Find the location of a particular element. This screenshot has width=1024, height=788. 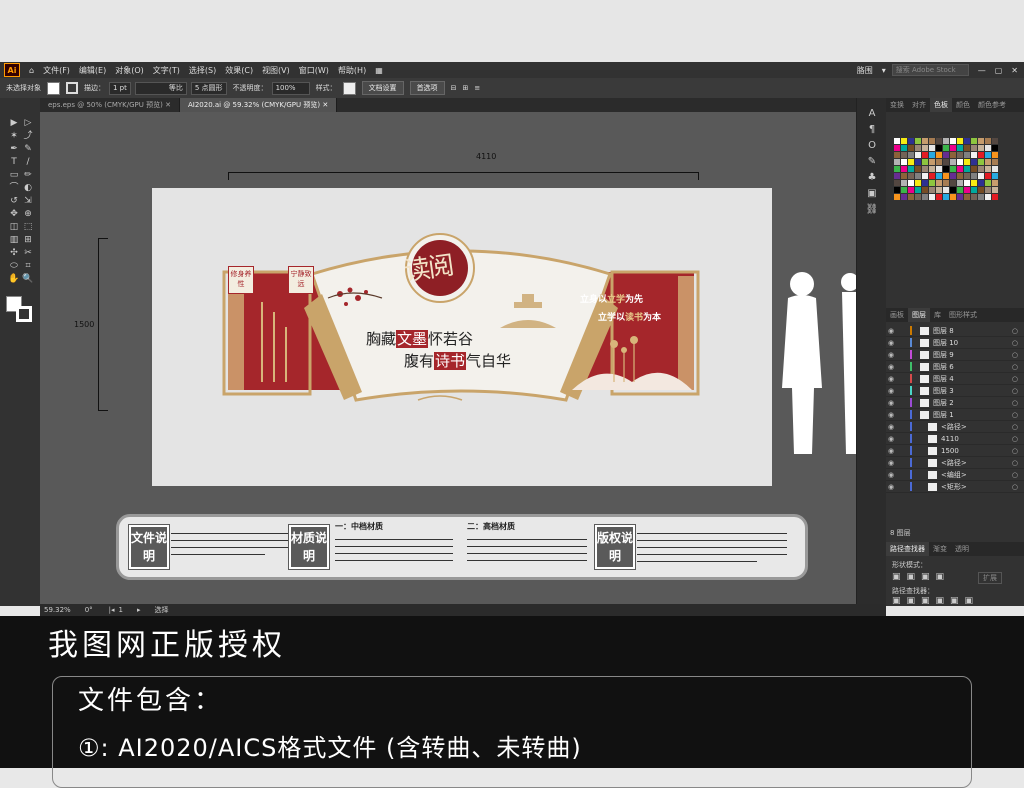

expand-button: 扩展 is located at coordinates (990, 578).